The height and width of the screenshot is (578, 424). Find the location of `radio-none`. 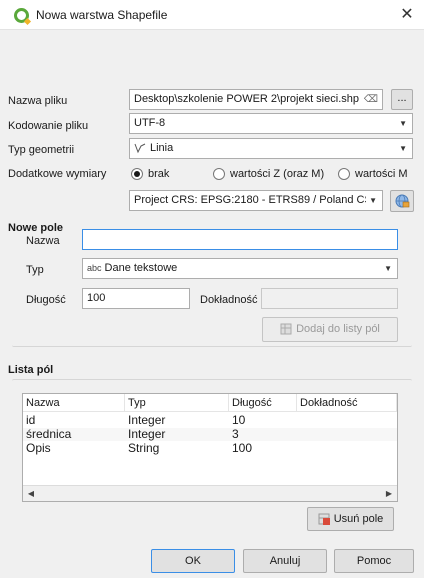

radio-none is located at coordinates (137, 174).